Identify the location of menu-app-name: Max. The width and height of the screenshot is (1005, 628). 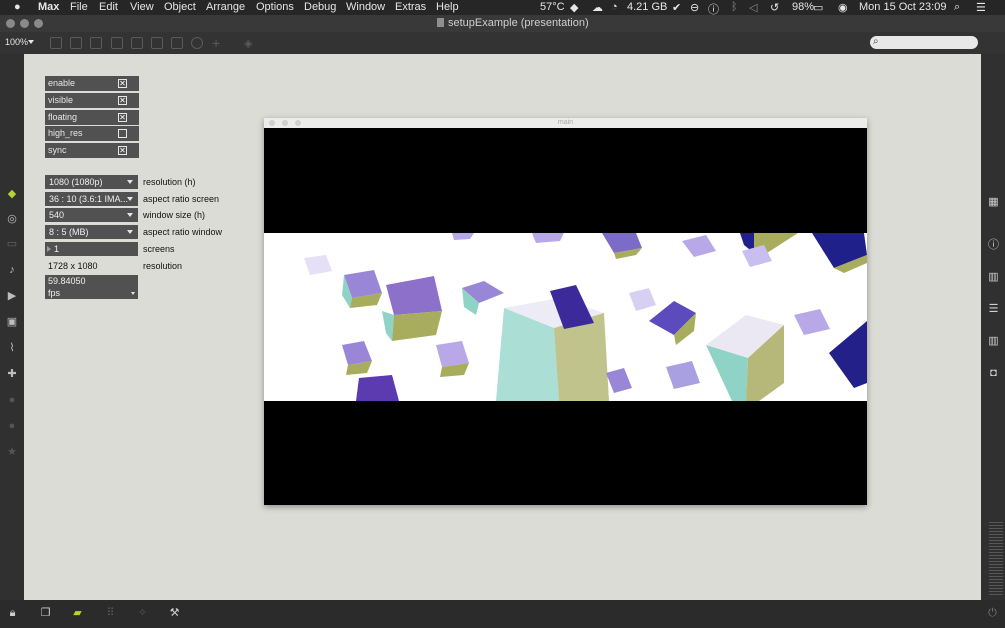
(48, 7).